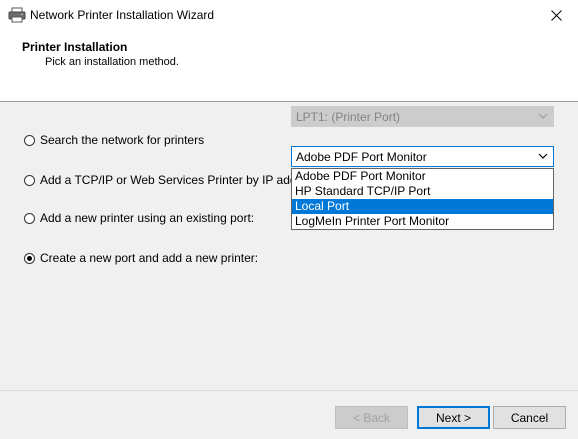  I want to click on wizard-footer: < Back Next > Cancel, so click(289, 414).